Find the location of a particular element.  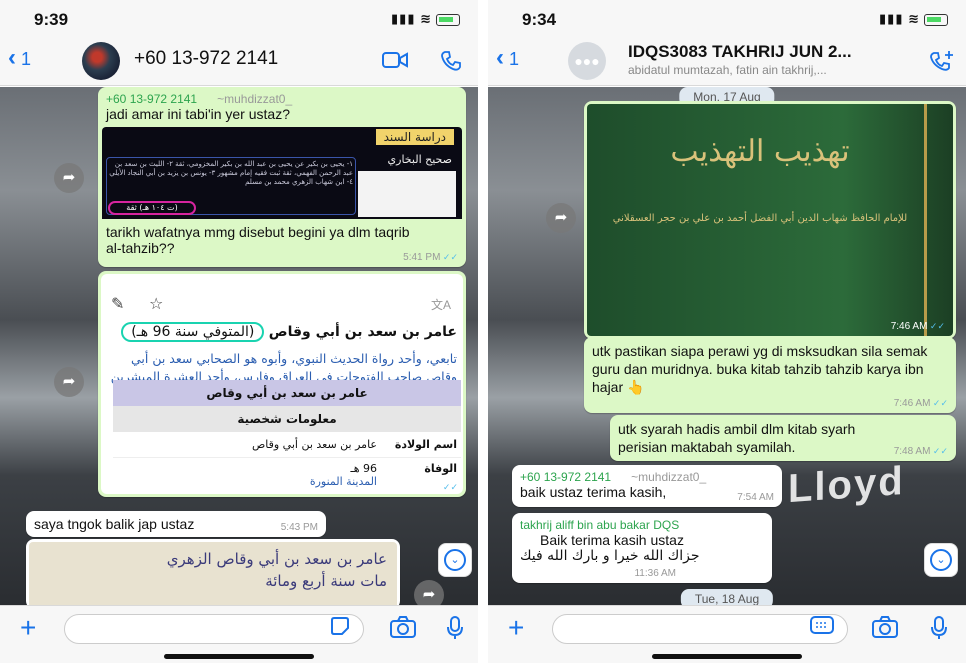

message-time: 7:48 AM is located at coordinates (921, 451).